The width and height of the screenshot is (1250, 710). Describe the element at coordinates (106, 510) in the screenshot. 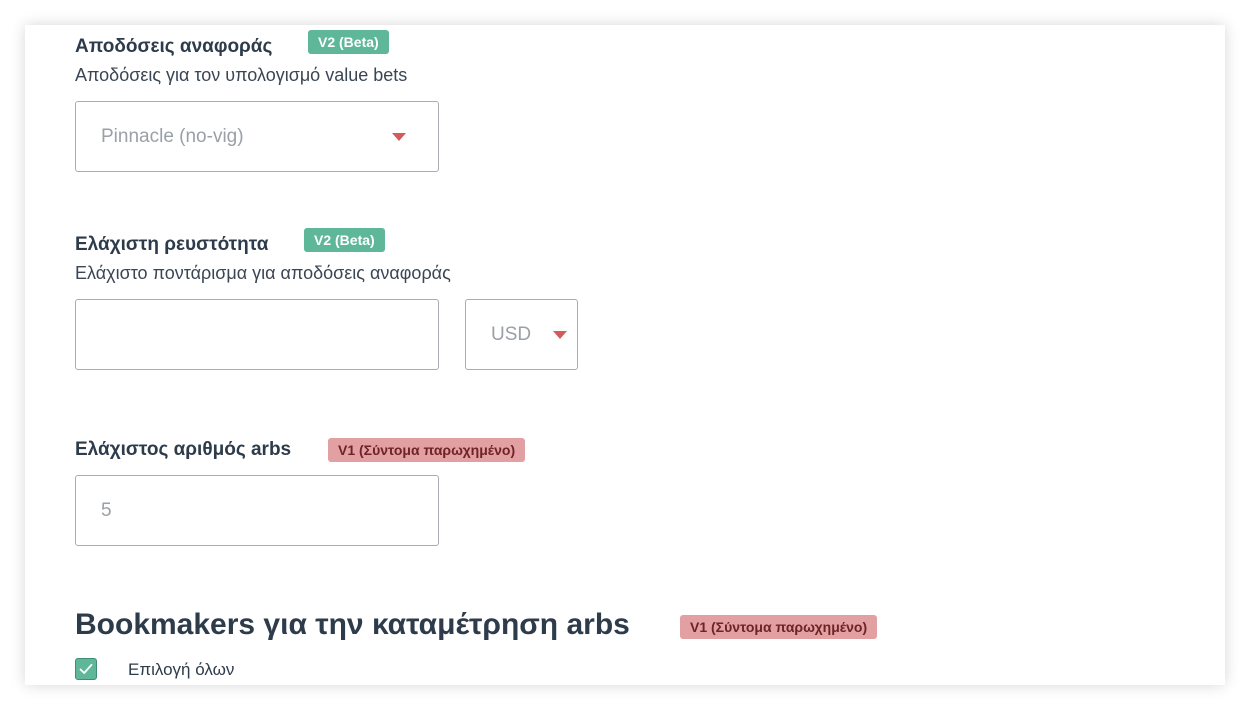

I see `min-arbs-input-value: 5` at that location.